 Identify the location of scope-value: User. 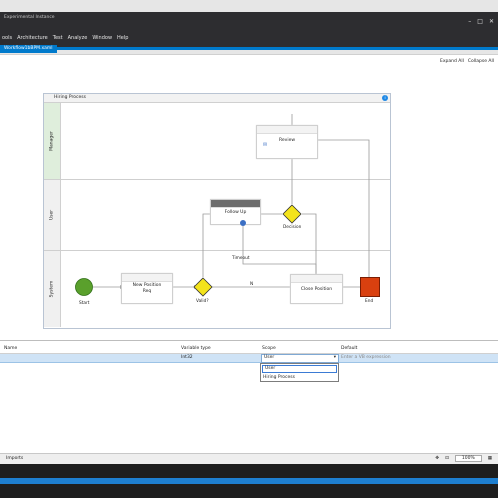
(269, 357).